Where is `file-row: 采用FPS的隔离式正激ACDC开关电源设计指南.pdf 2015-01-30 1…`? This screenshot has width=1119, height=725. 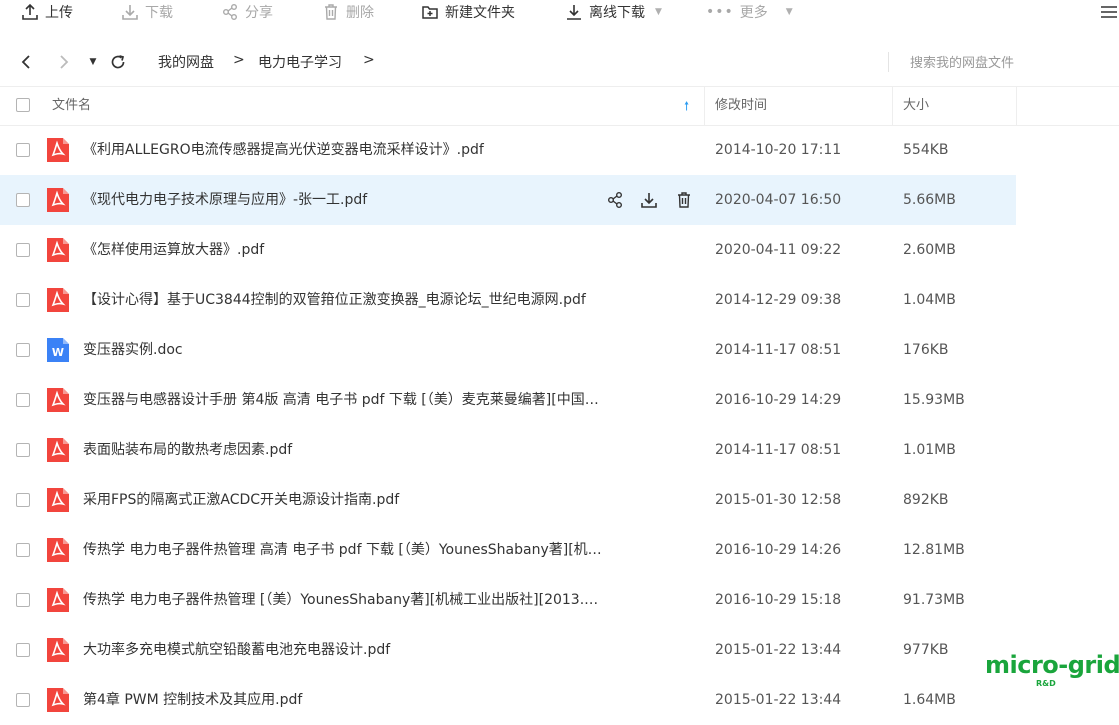 file-row: 采用FPS的隔离式正激ACDC开关电源设计指南.pdf 2015-01-30 1… is located at coordinates (508, 500).